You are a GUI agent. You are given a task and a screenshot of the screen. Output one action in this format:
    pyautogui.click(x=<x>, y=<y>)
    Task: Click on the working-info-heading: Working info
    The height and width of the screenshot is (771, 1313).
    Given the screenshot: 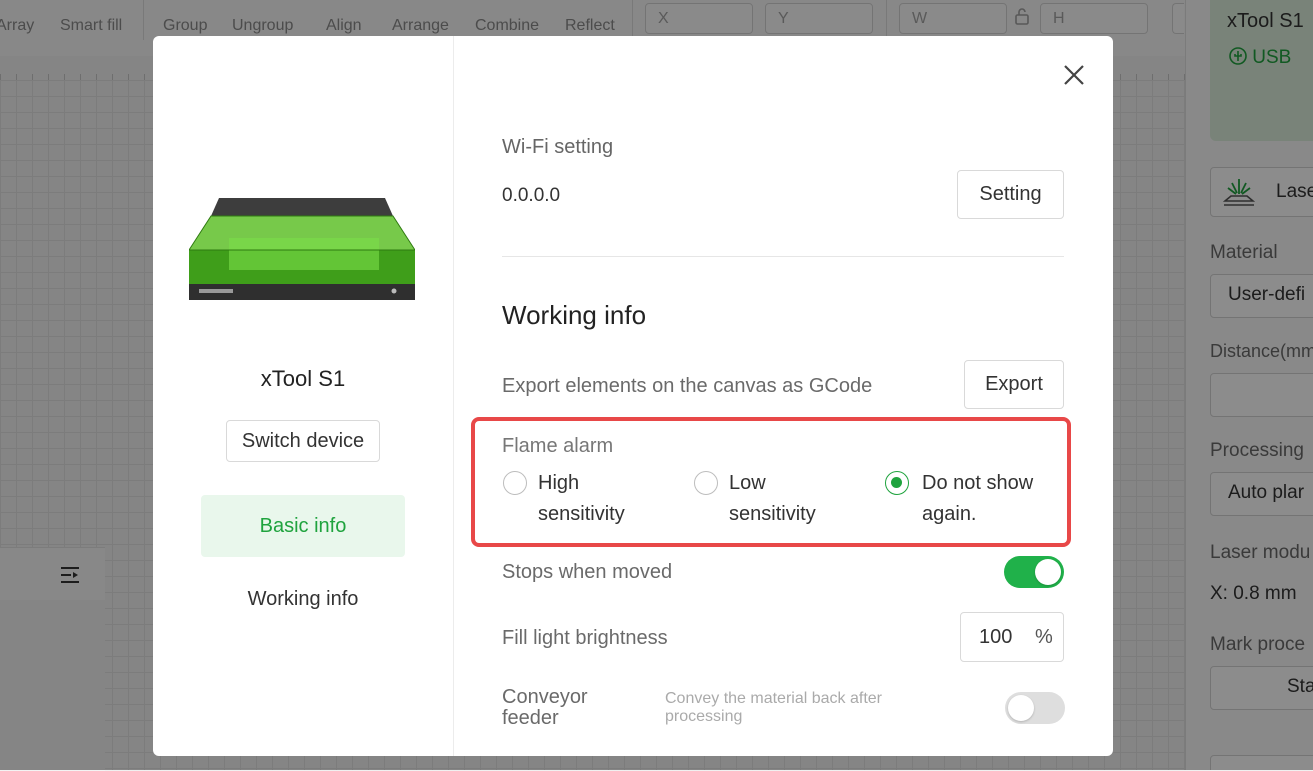 What is the action you would take?
    pyautogui.click(x=574, y=315)
    